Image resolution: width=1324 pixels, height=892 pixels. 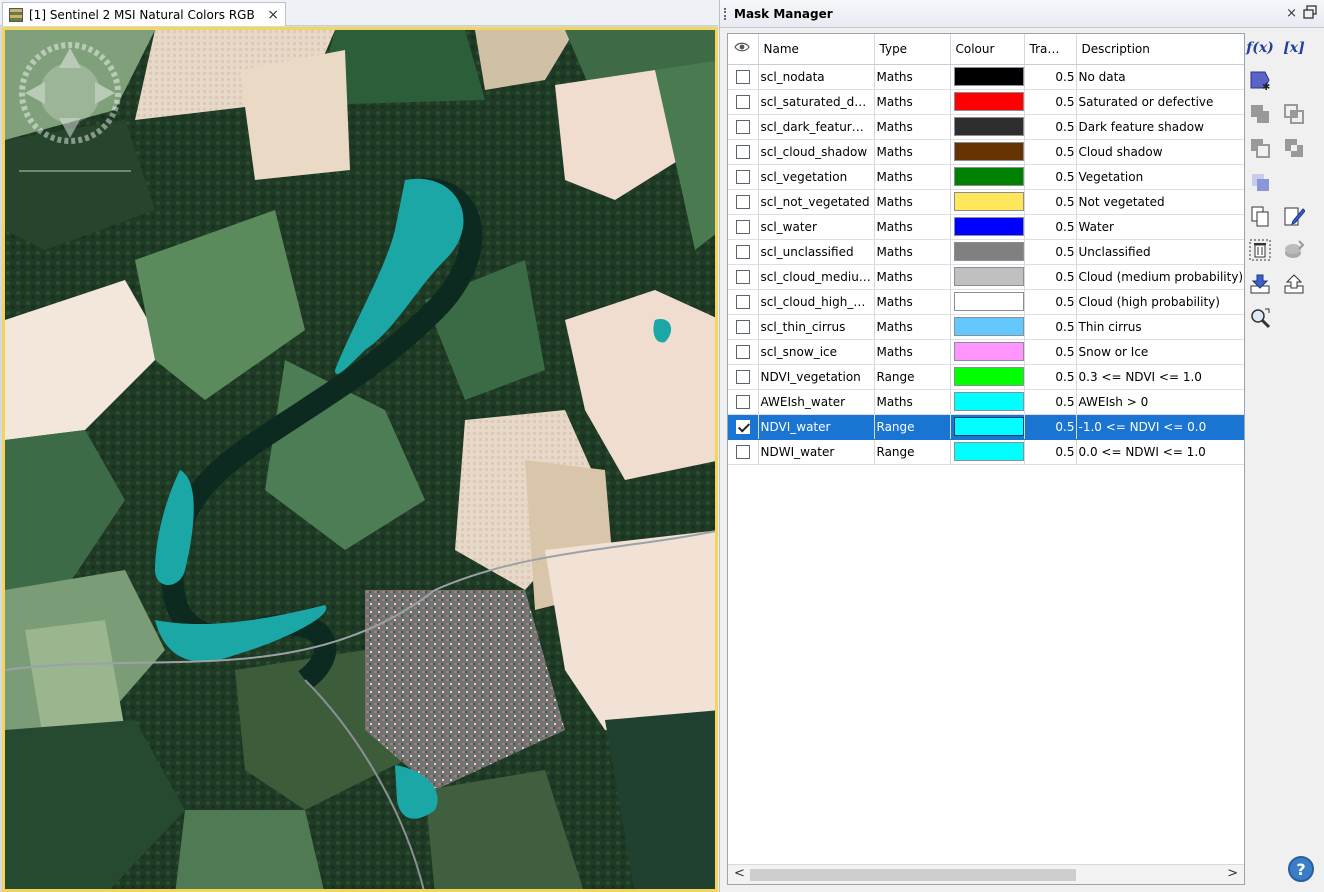 What do you see at coordinates (1294, 250) in the screenshot?
I see `transfer-mask-button` at bounding box center [1294, 250].